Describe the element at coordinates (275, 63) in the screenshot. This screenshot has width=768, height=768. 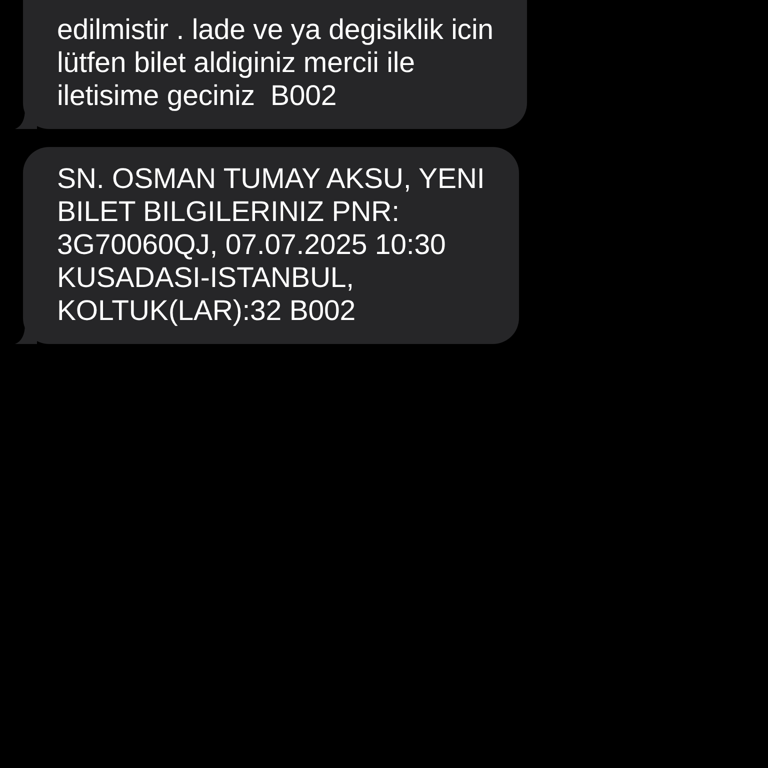
I see `message-text: edilmistir . lade ve ya degisiklik icin lütfen bilet aldiginiz mercii ile iletisime geciniz B002` at that location.